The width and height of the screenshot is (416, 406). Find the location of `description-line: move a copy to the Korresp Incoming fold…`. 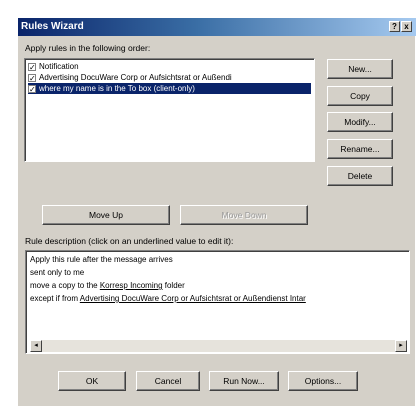

description-line: move a copy to the Korresp Incoming fold… is located at coordinates (107, 285).